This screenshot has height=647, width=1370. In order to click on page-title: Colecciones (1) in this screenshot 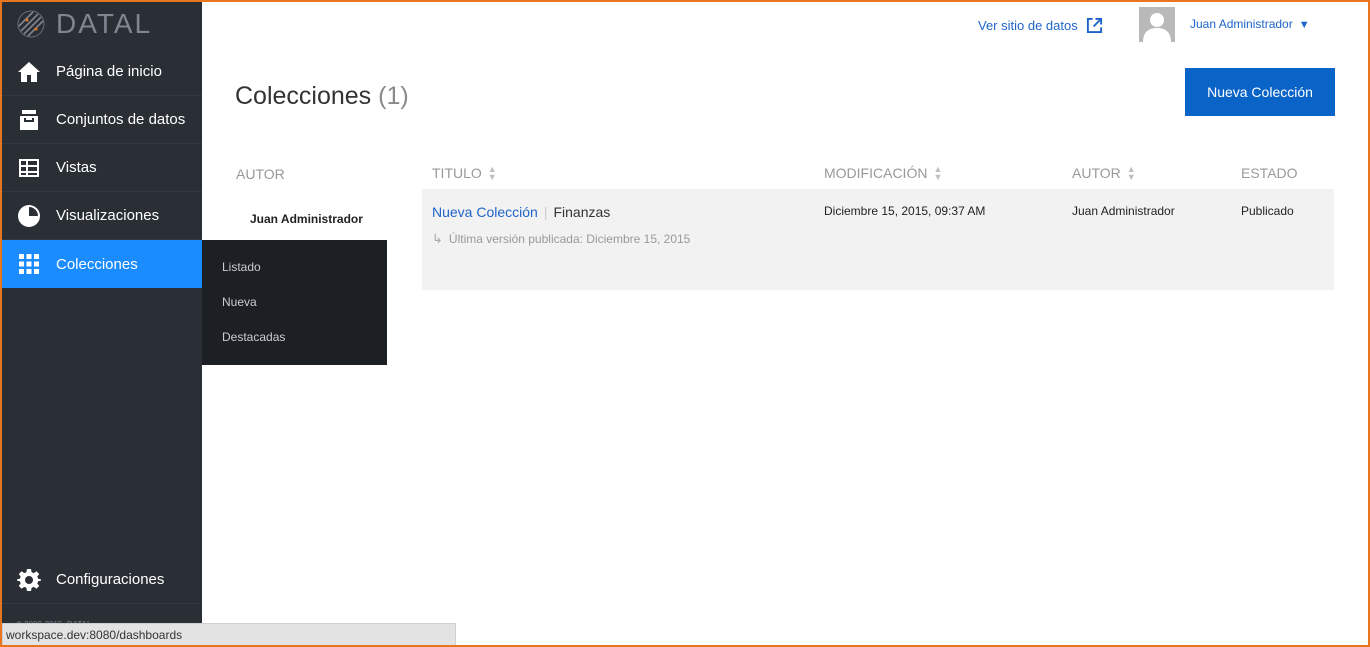, I will do `click(322, 96)`.